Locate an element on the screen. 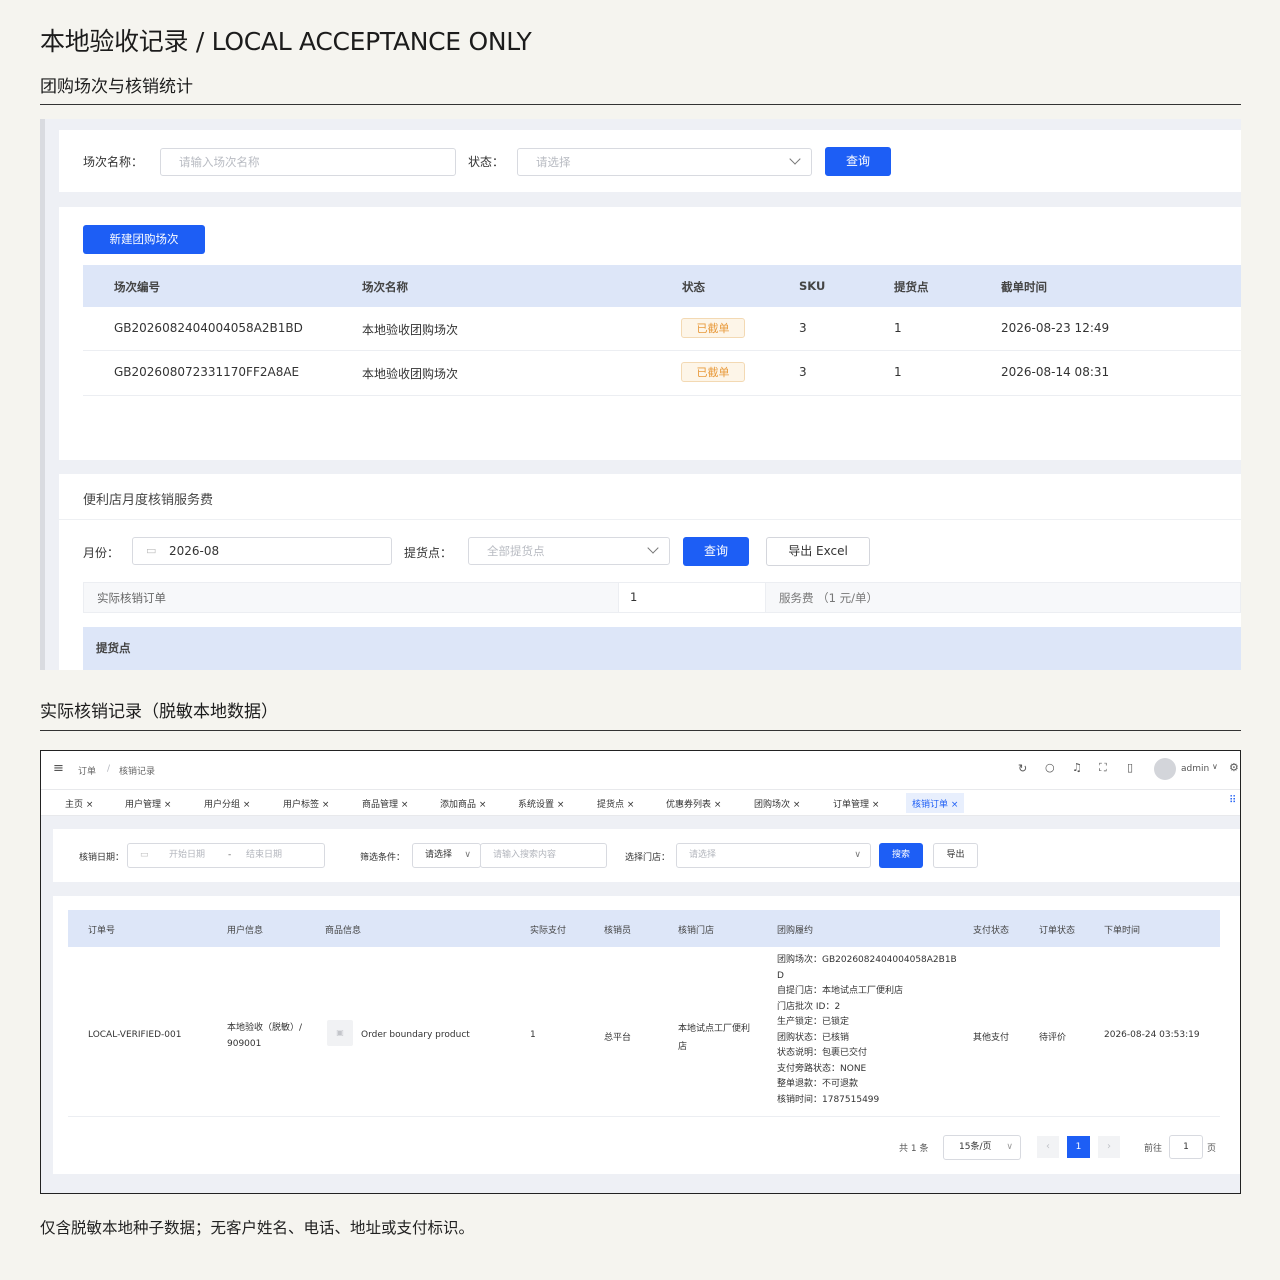 Image resolution: width=1280 pixels, height=1280 pixels. tab-add-product: 添加商品 × is located at coordinates (463, 803).